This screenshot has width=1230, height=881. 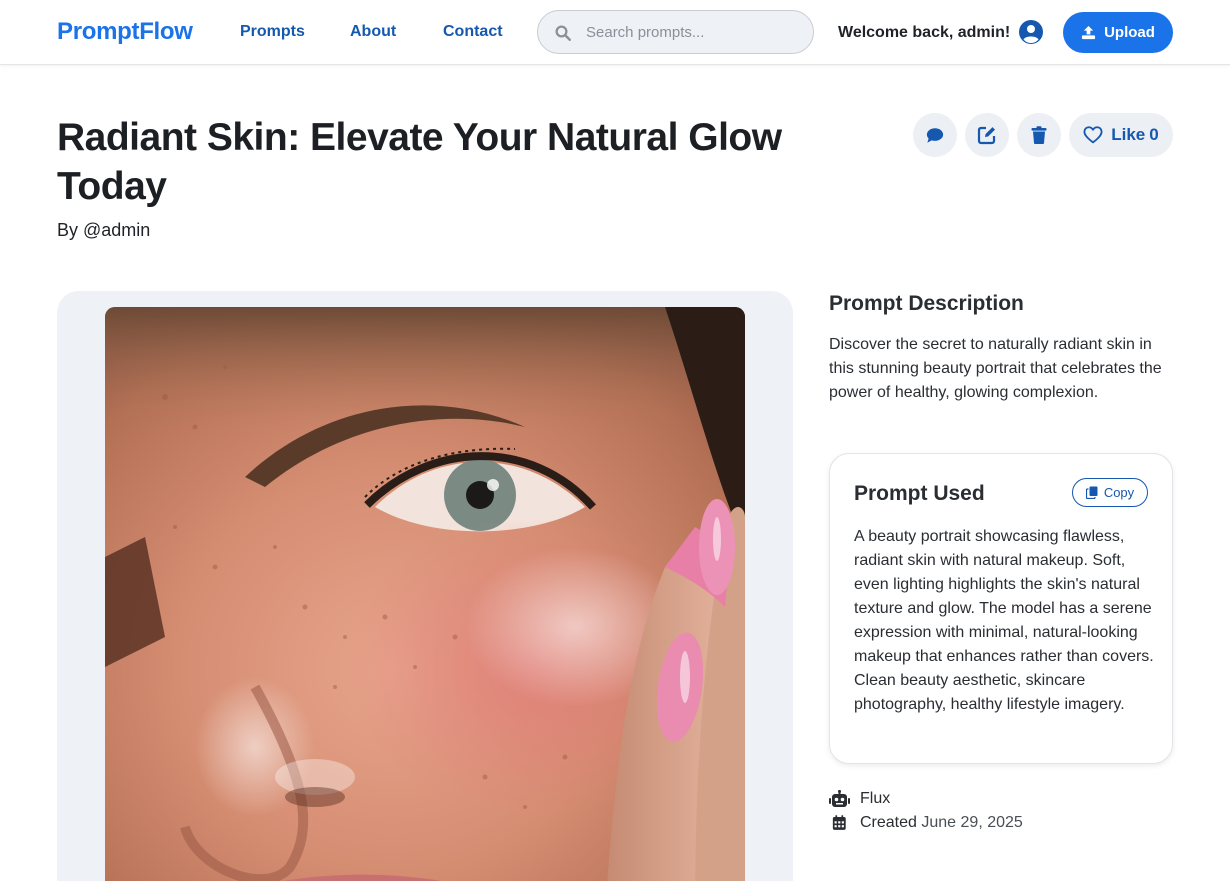 I want to click on edit-button, so click(x=987, y=135).